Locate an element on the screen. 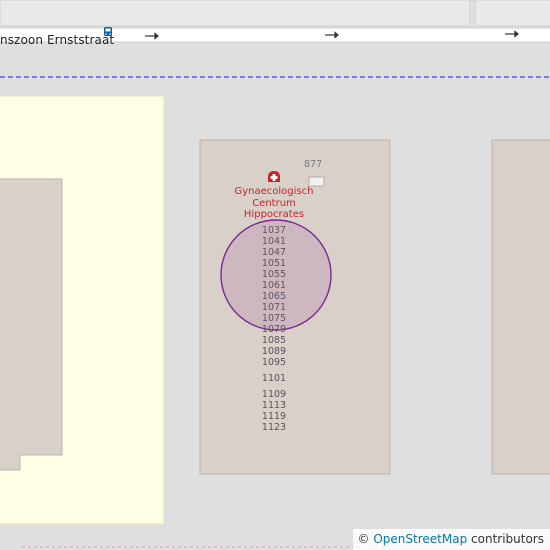  house-number-label: 1075 is located at coordinates (274, 318).